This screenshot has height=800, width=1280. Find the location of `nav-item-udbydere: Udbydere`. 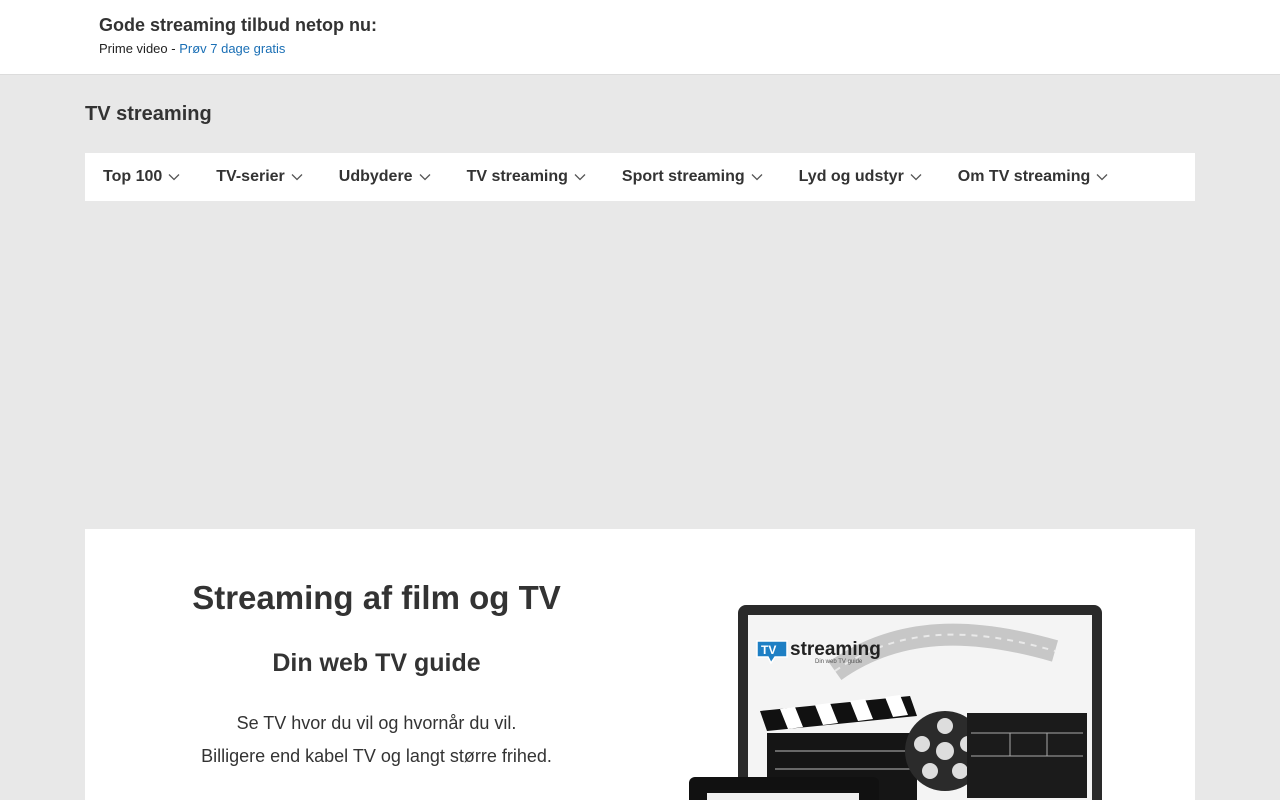

nav-item-udbydere: Udbydere is located at coordinates (385, 177).